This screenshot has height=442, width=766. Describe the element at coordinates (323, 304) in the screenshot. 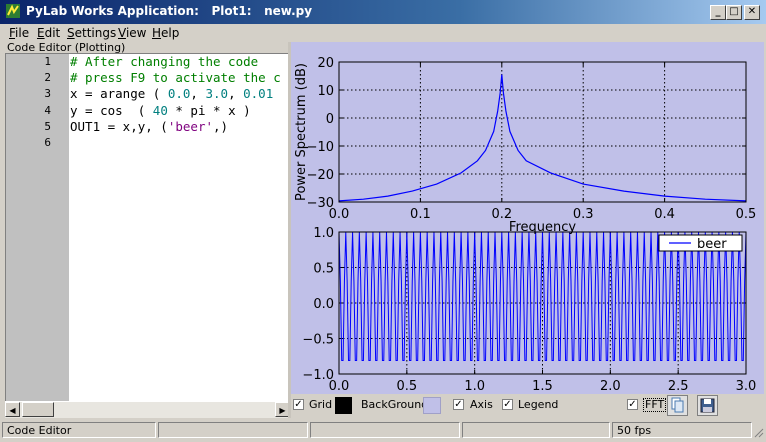

I see `y-tick-label: 0.0` at that location.